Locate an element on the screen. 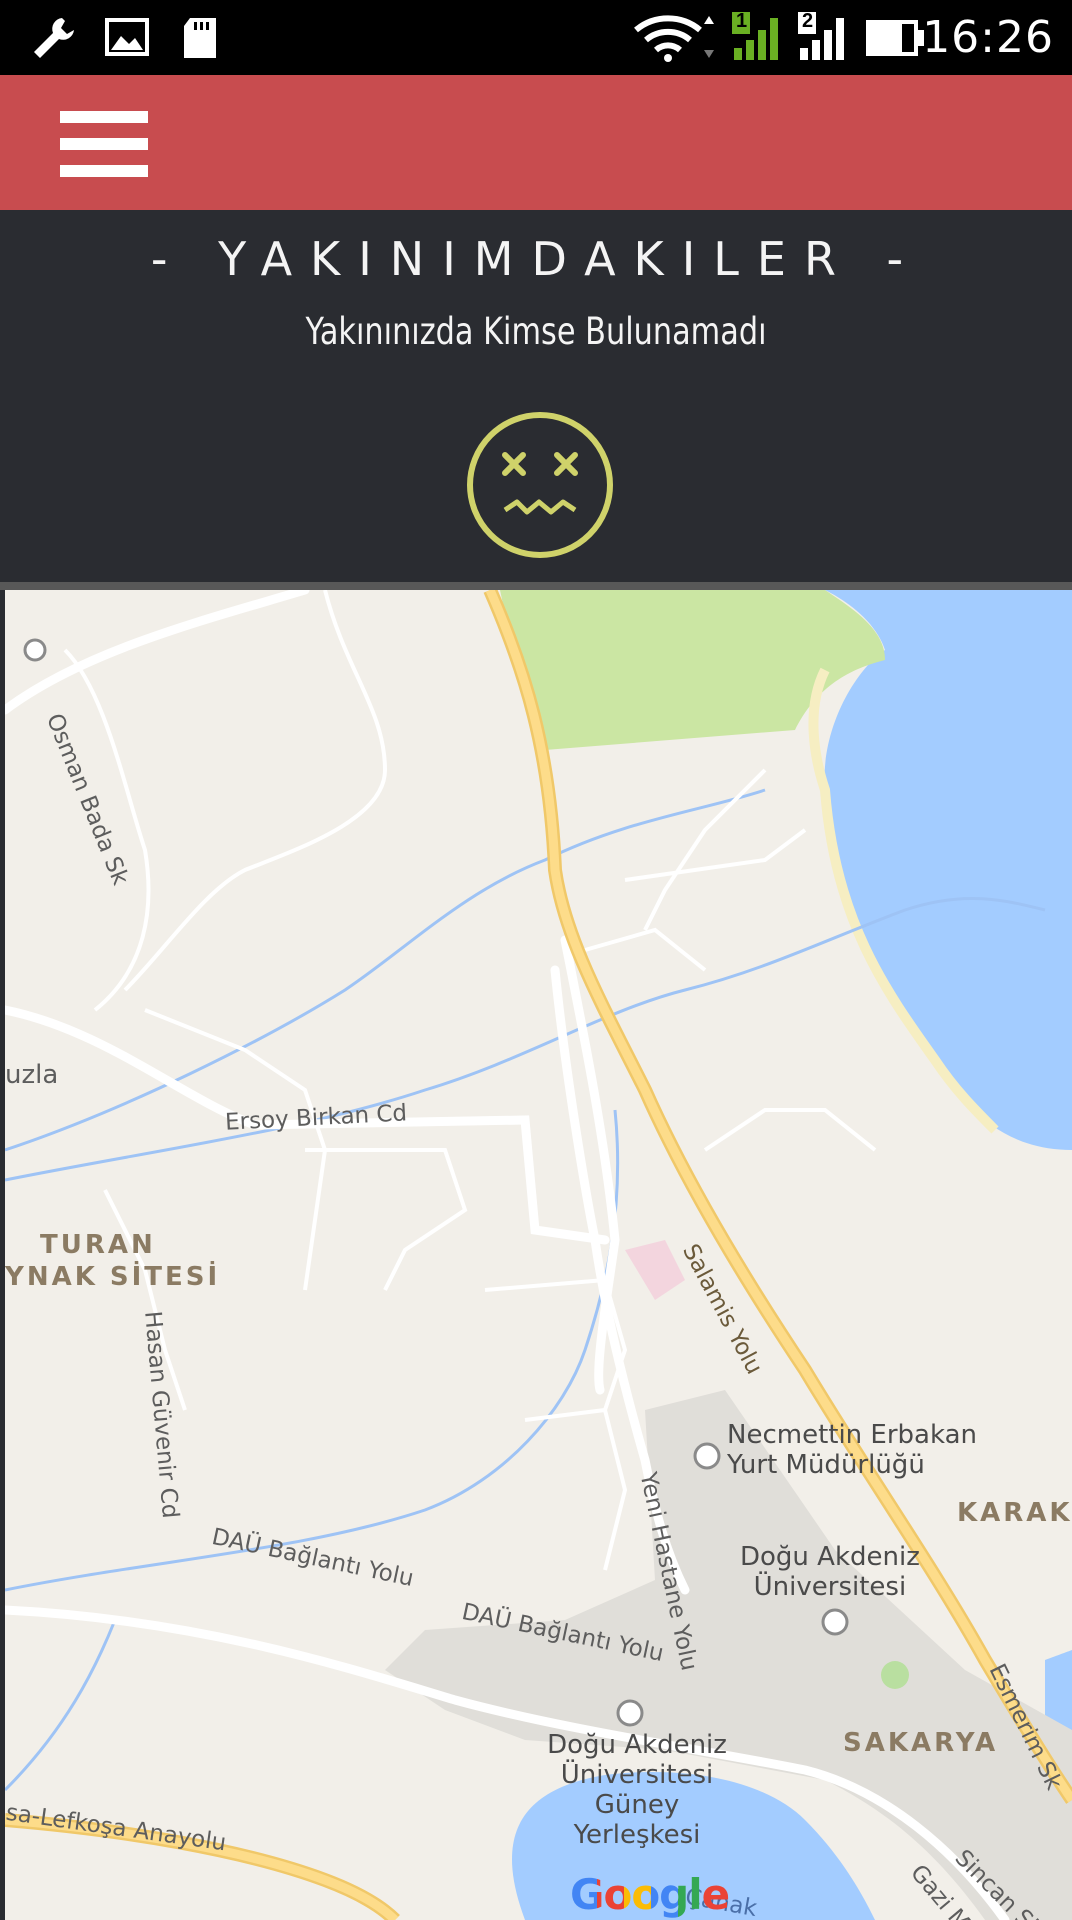 The width and height of the screenshot is (1072, 1920). poi-name: Necmettin Erbakan is located at coordinates (852, 1435).